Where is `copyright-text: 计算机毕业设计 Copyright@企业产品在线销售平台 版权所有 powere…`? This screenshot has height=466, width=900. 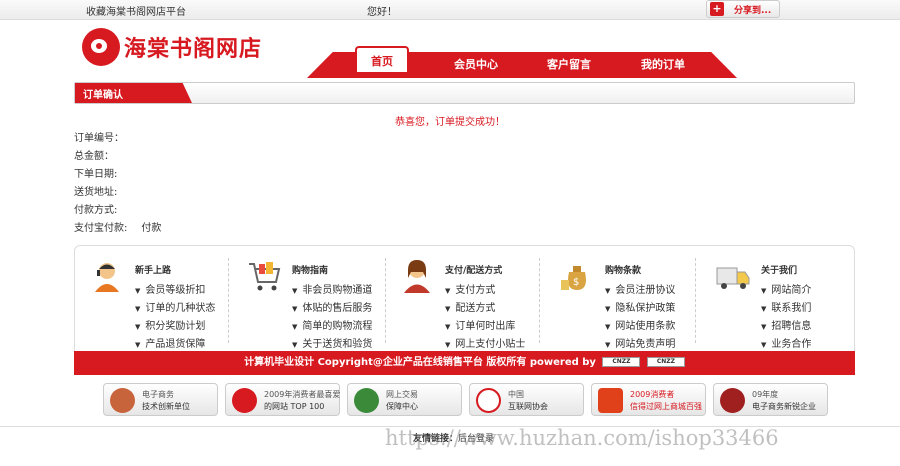
copyright-text: 计算机毕业设计 Copyright@企业产品在线销售平台 版权所有 powere… is located at coordinates (420, 362).